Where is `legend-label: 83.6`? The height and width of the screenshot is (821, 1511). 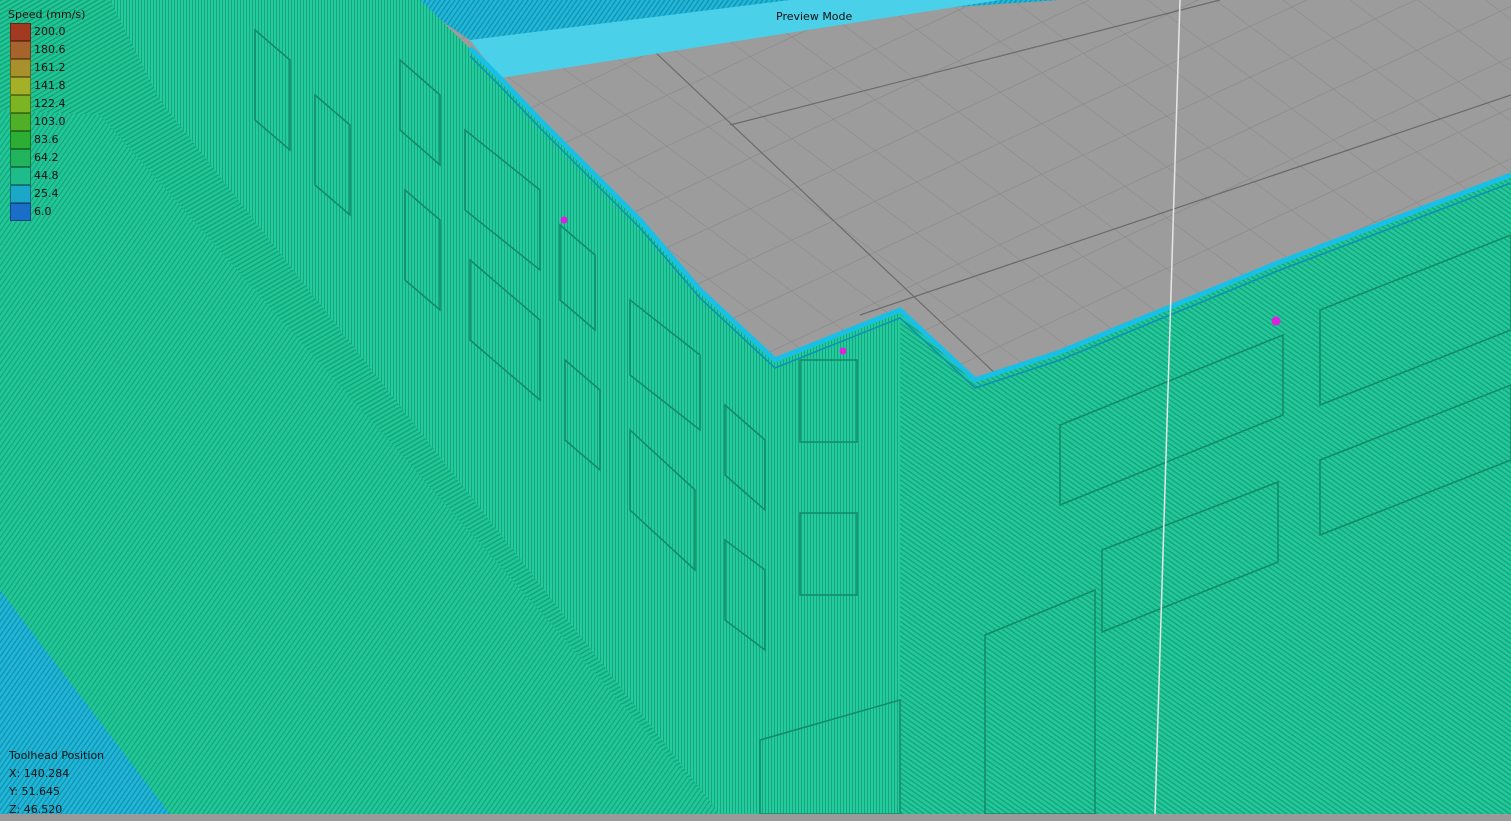
legend-label: 83.6 is located at coordinates (46, 139).